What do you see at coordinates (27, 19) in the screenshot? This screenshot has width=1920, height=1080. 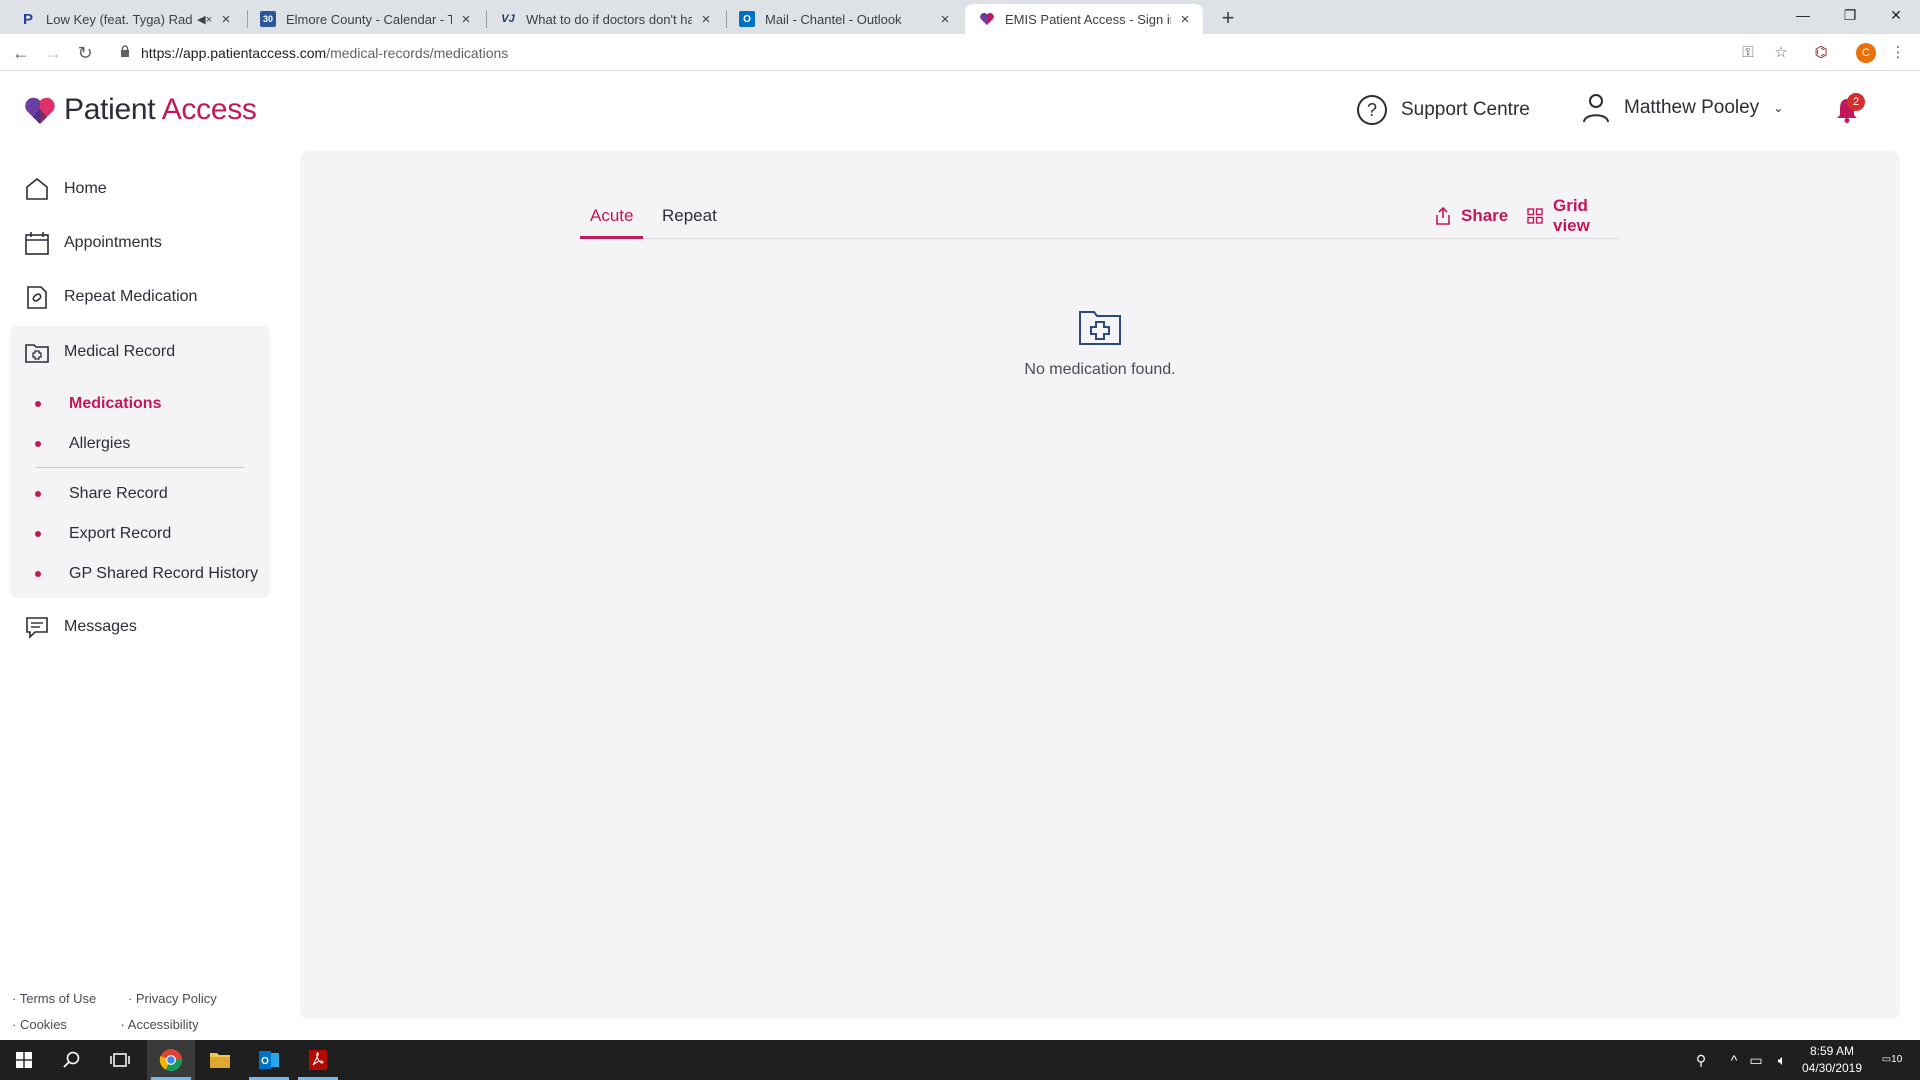 I see `pandora-icon: P` at bounding box center [27, 19].